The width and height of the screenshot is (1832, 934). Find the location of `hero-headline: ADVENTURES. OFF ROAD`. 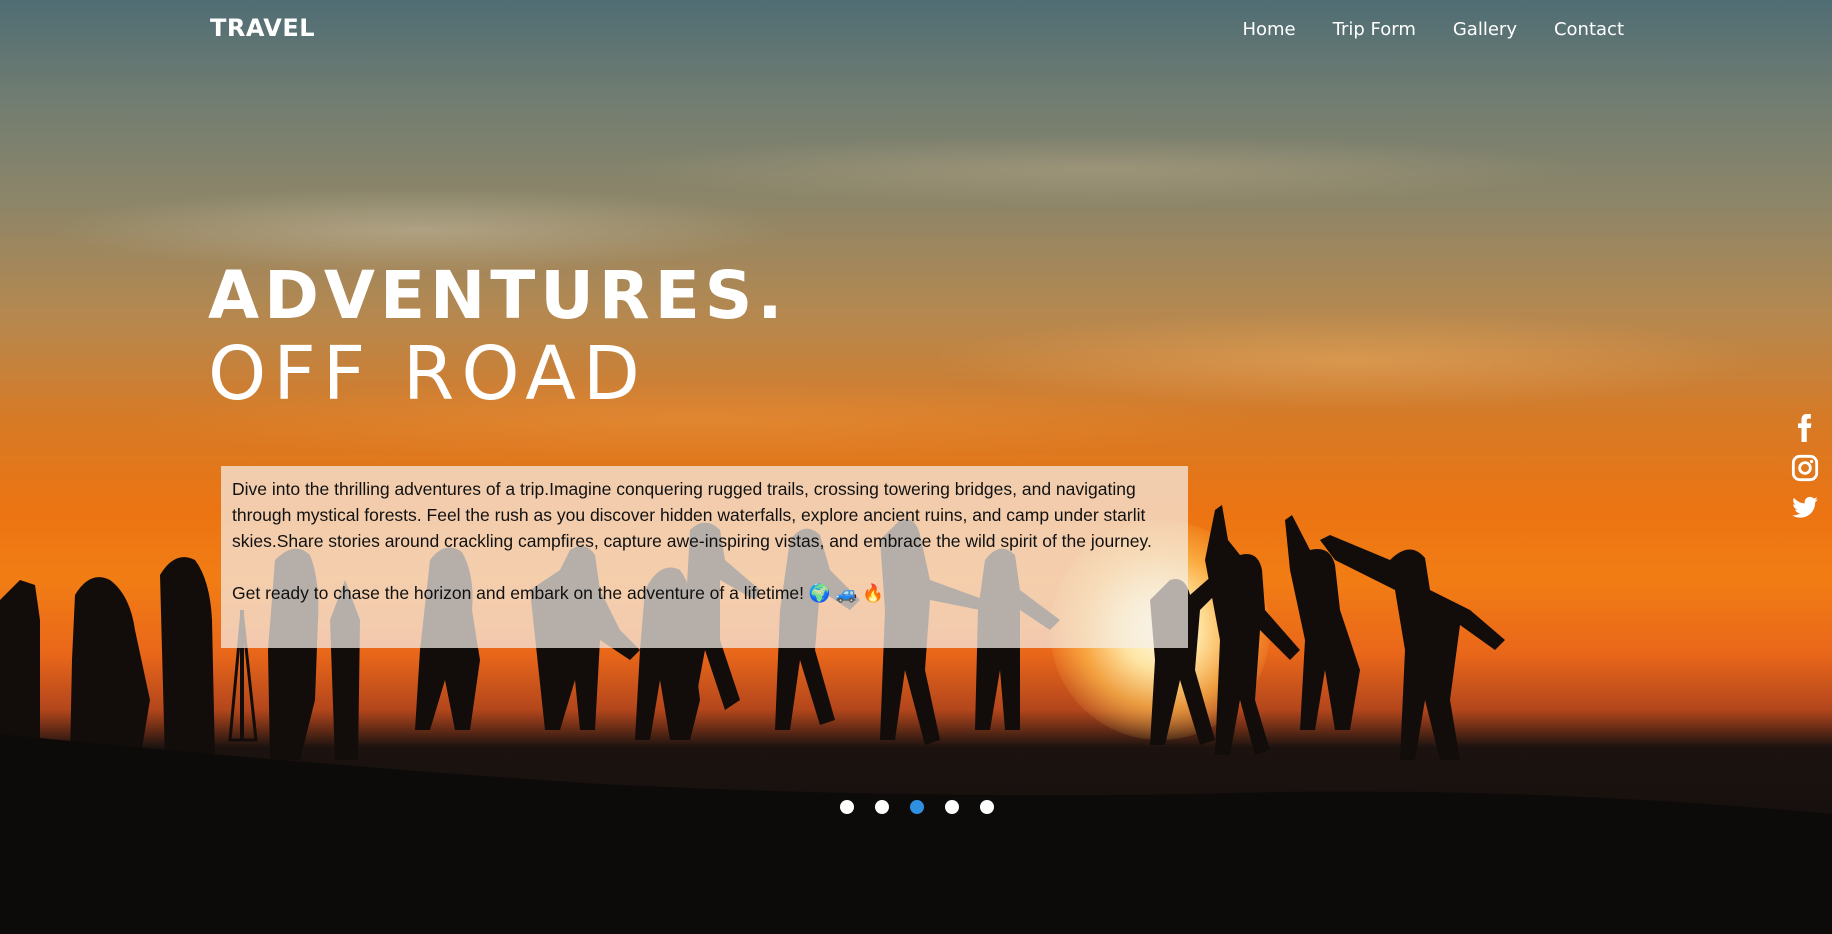

hero-headline: ADVENTURES. OFF ROAD is located at coordinates (498, 337).